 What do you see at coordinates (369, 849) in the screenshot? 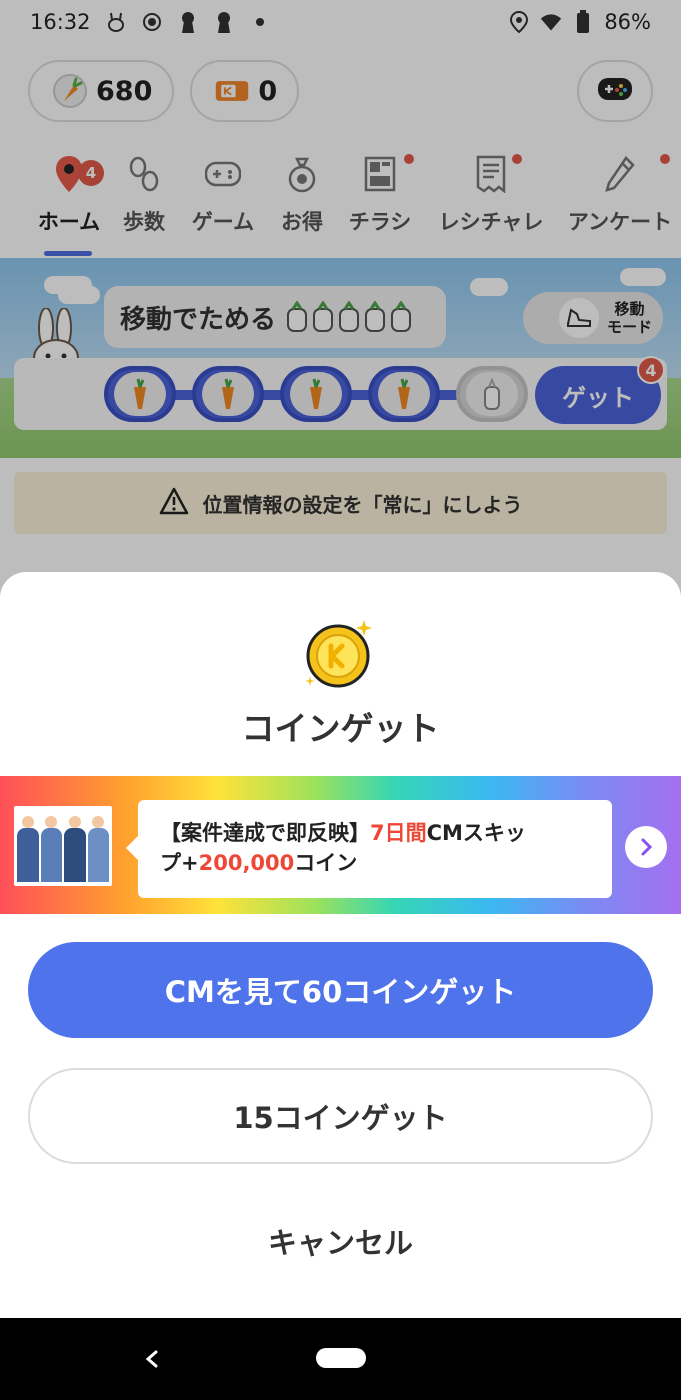
I see `promo-message-card: 【案件達成で即反映】7日間CMスキッ プ+200,000コイン` at bounding box center [369, 849].